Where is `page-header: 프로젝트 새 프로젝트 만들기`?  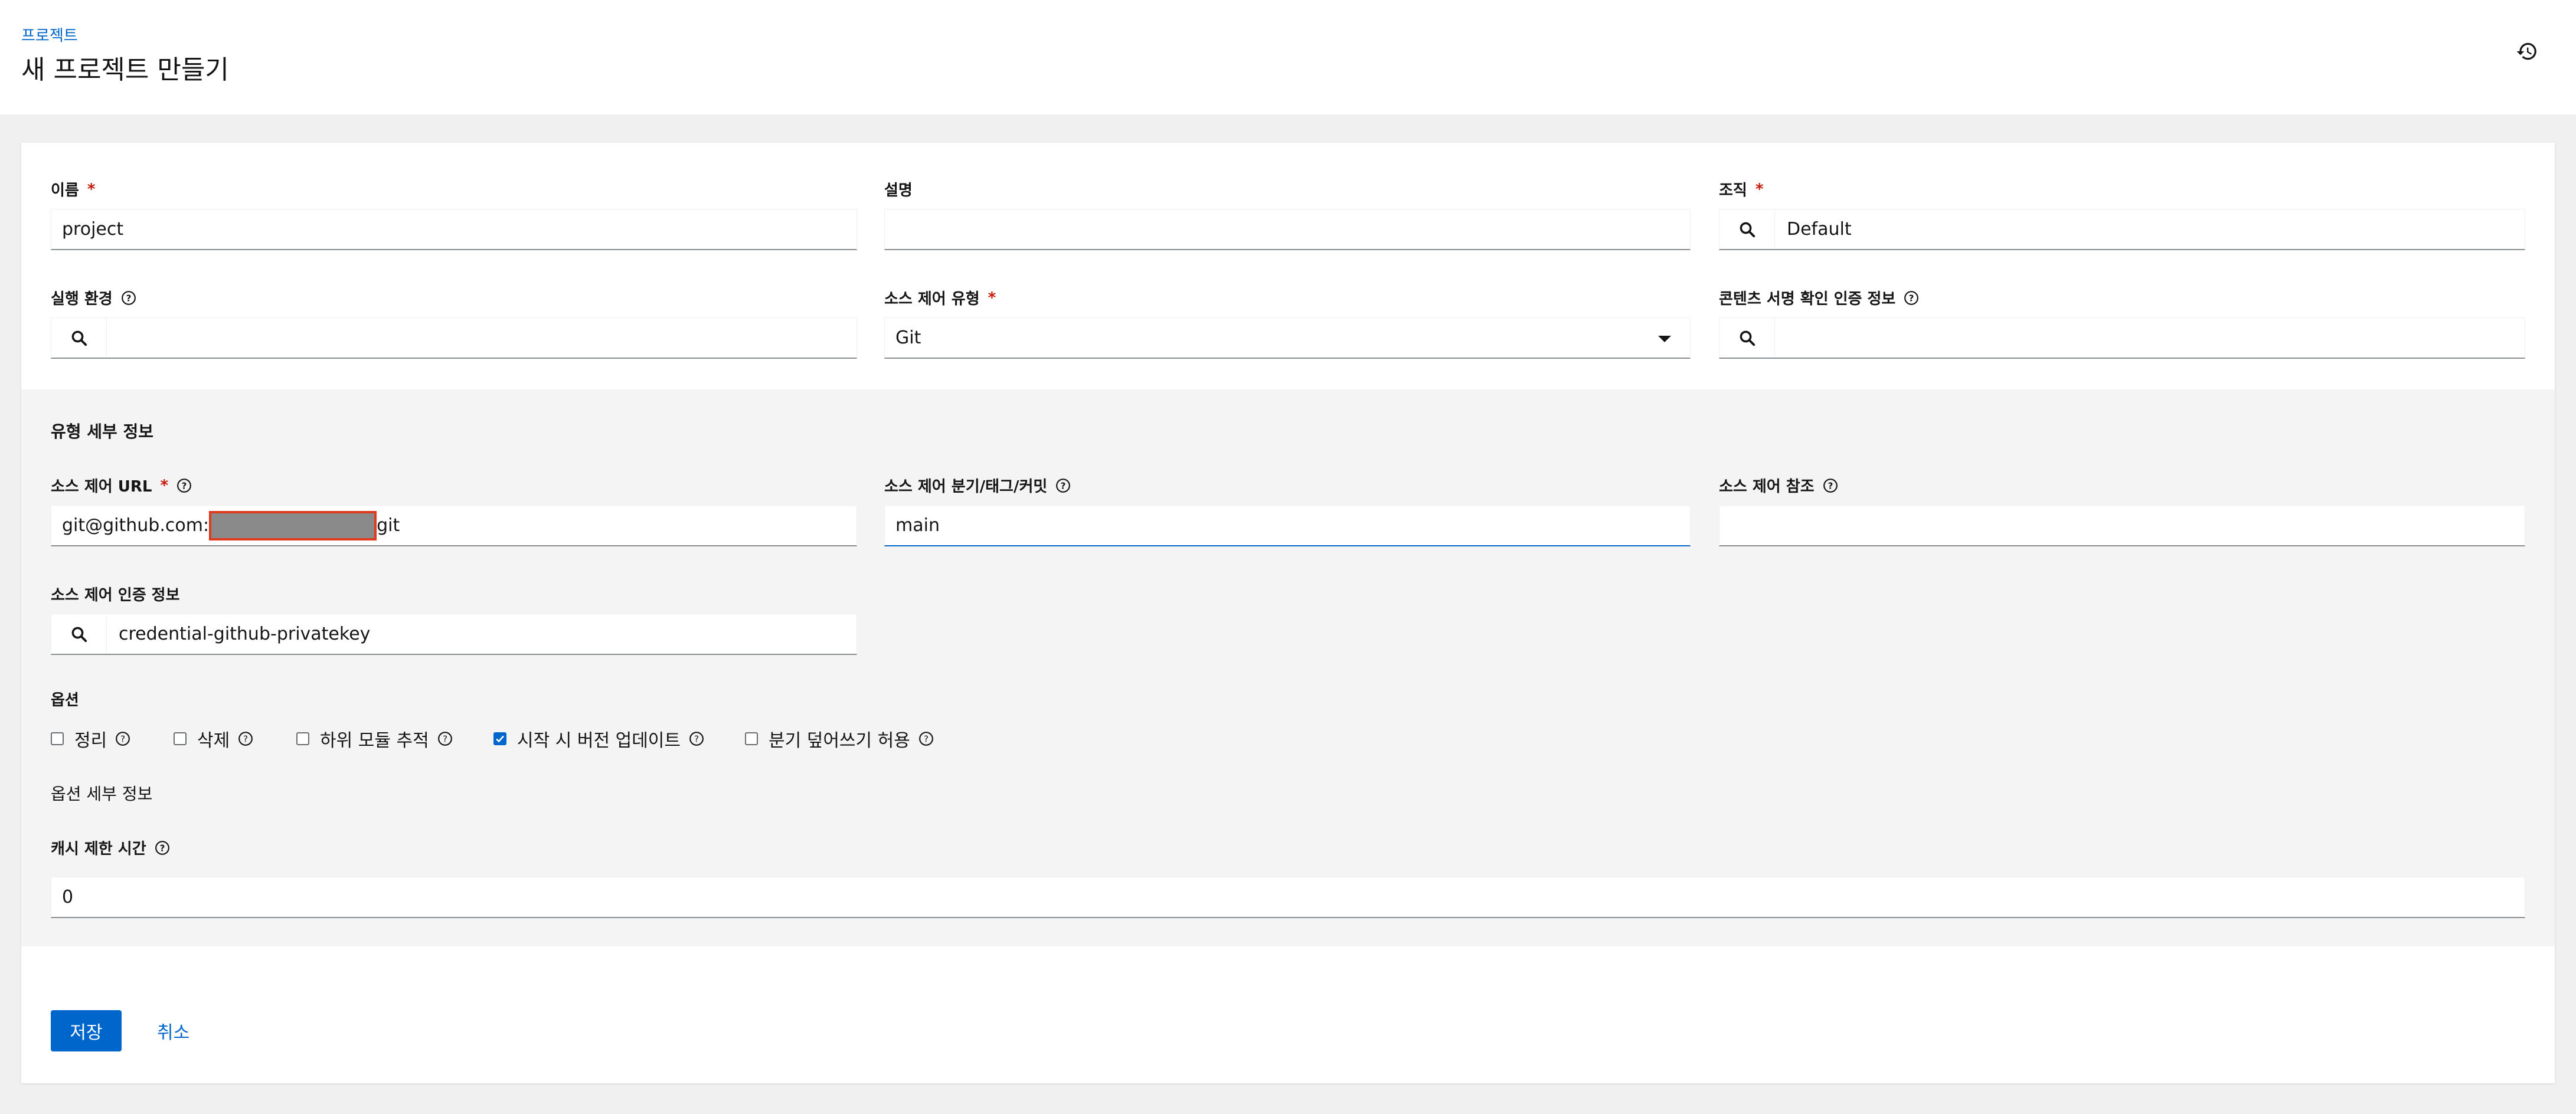 page-header: 프로젝트 새 프로젝트 만들기 is located at coordinates (1288, 57).